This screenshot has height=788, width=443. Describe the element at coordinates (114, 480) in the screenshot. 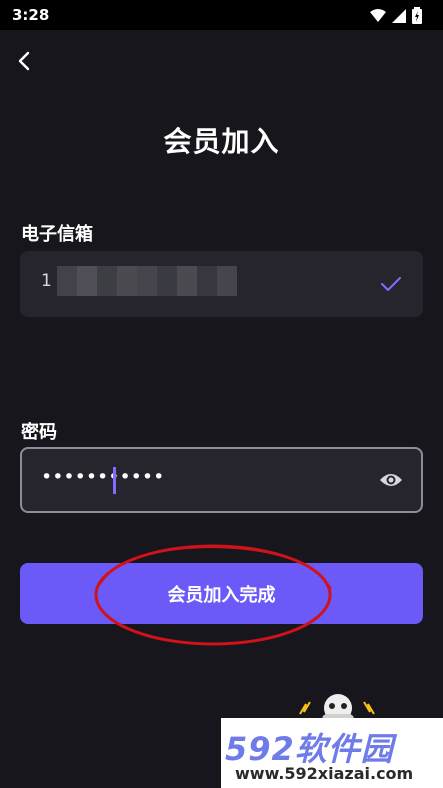

I see `text-caret` at that location.